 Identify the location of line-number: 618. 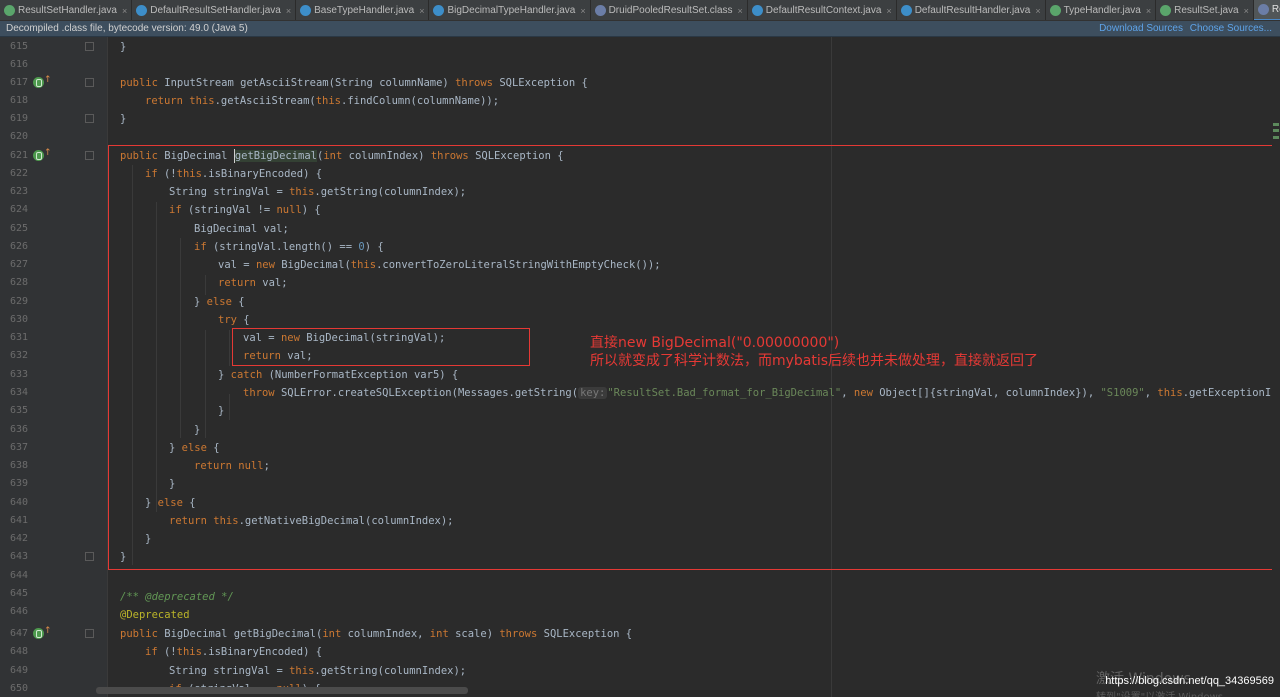
(18, 100).